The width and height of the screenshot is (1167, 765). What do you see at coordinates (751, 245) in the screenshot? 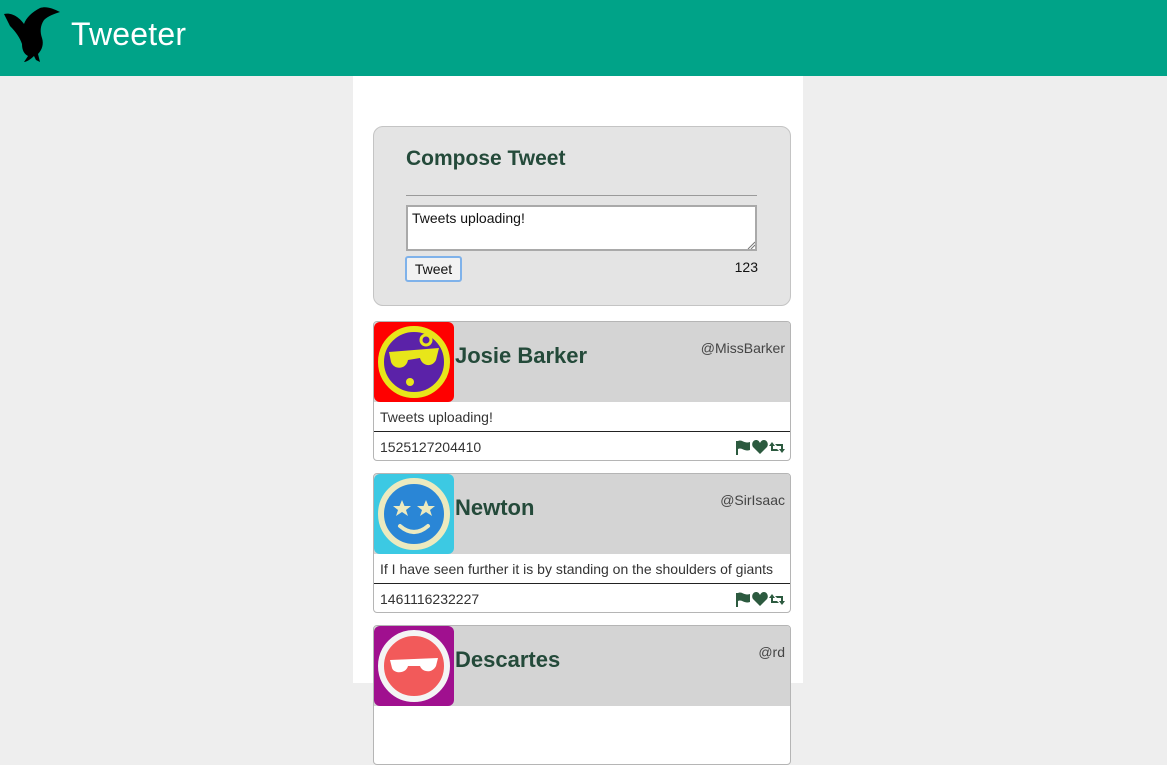
I see `resize-handle-icon` at bounding box center [751, 245].